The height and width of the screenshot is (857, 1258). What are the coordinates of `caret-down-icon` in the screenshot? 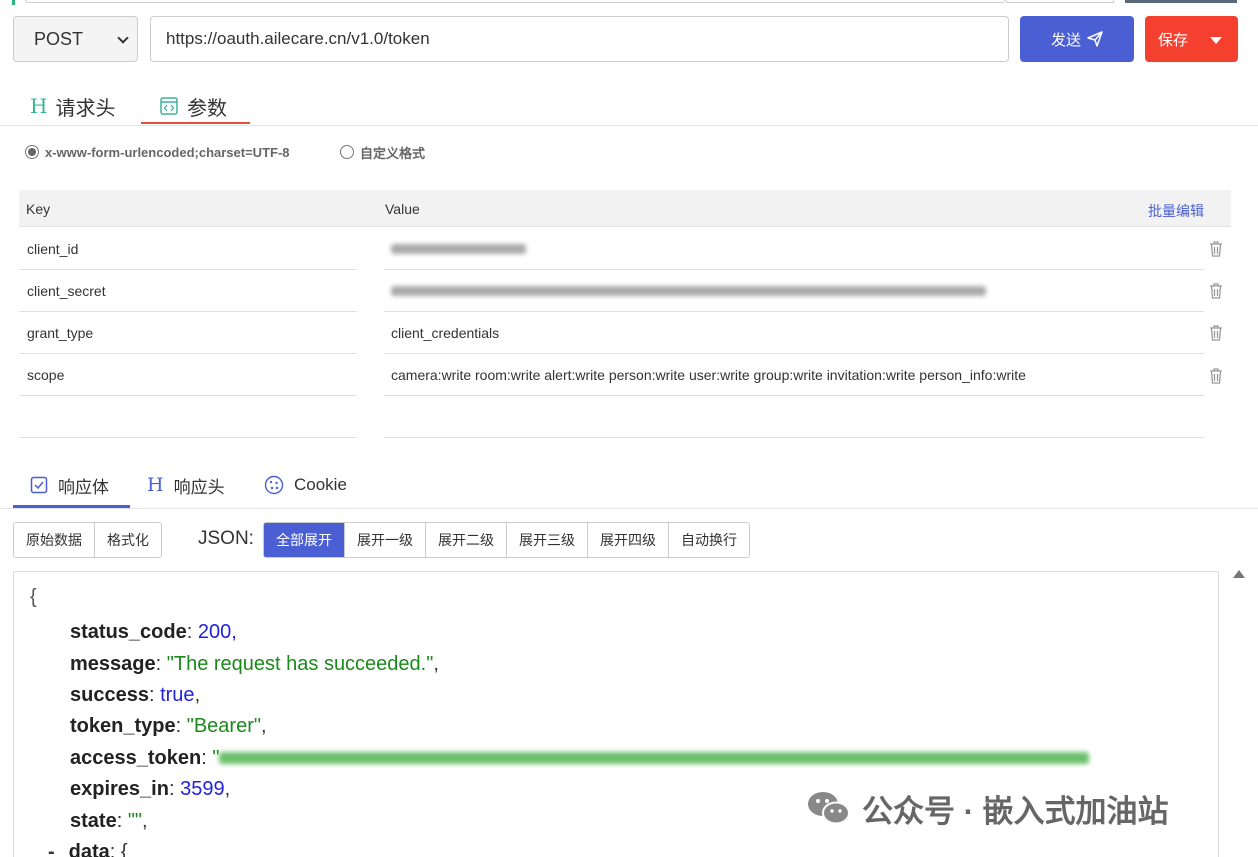 It's located at (1216, 40).